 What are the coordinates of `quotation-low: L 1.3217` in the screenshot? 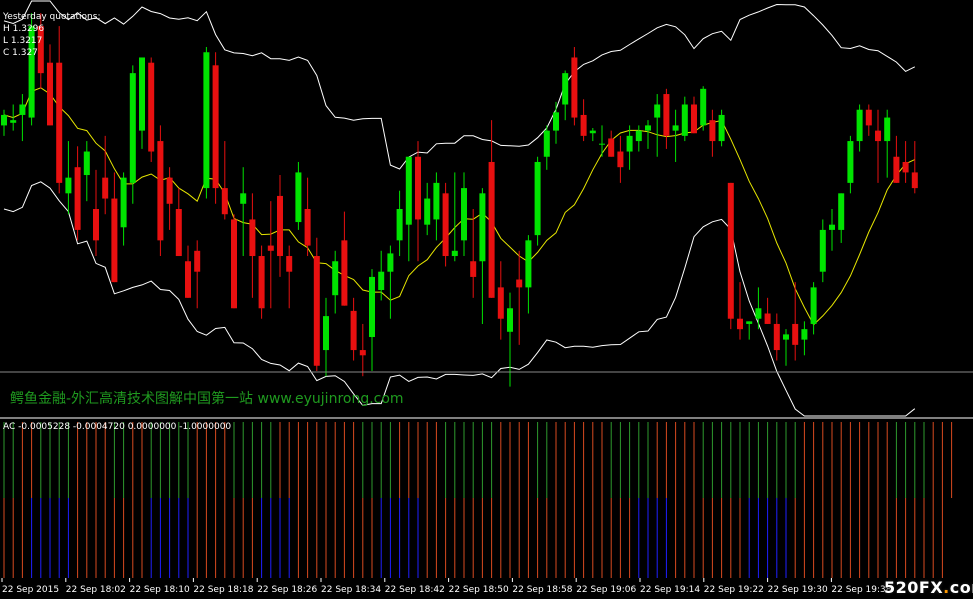 It's located at (23, 41).